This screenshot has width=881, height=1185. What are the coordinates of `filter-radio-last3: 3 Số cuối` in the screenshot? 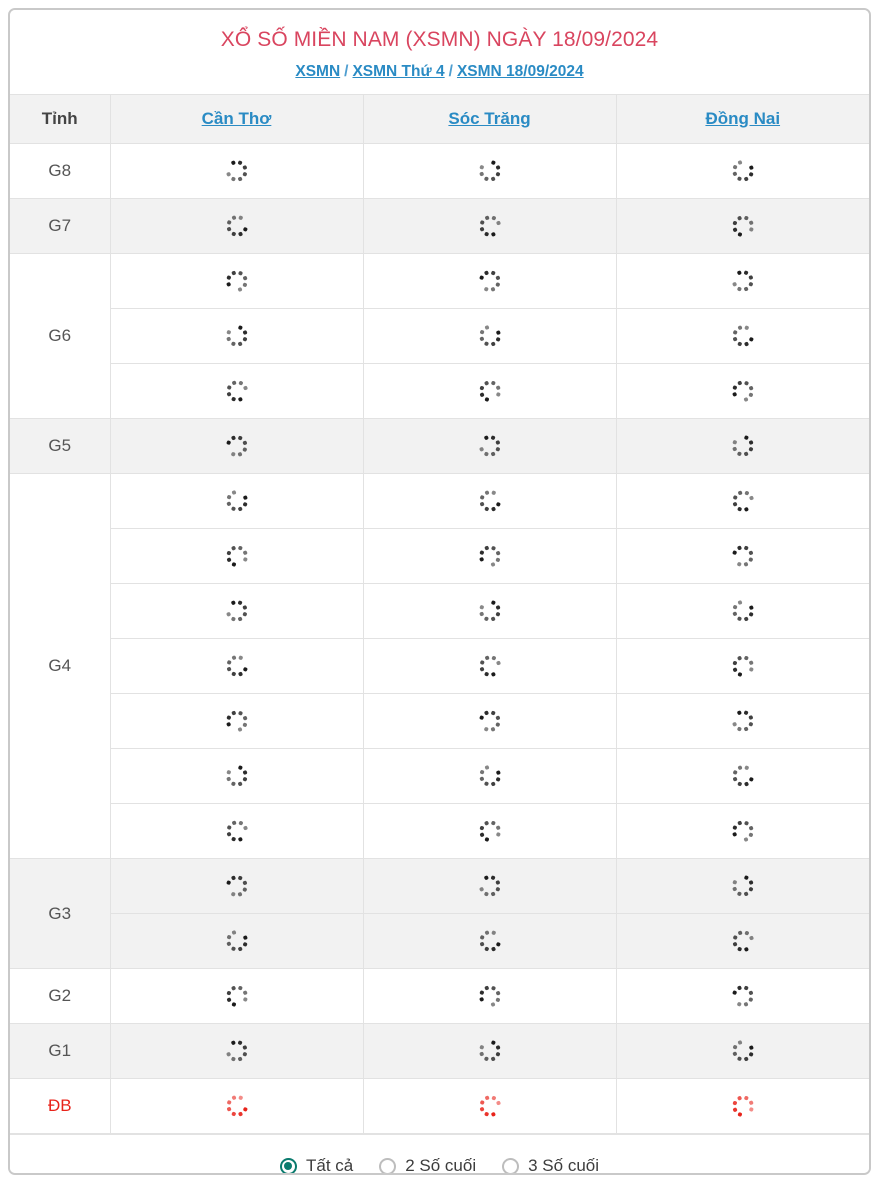 It's located at (551, 1165).